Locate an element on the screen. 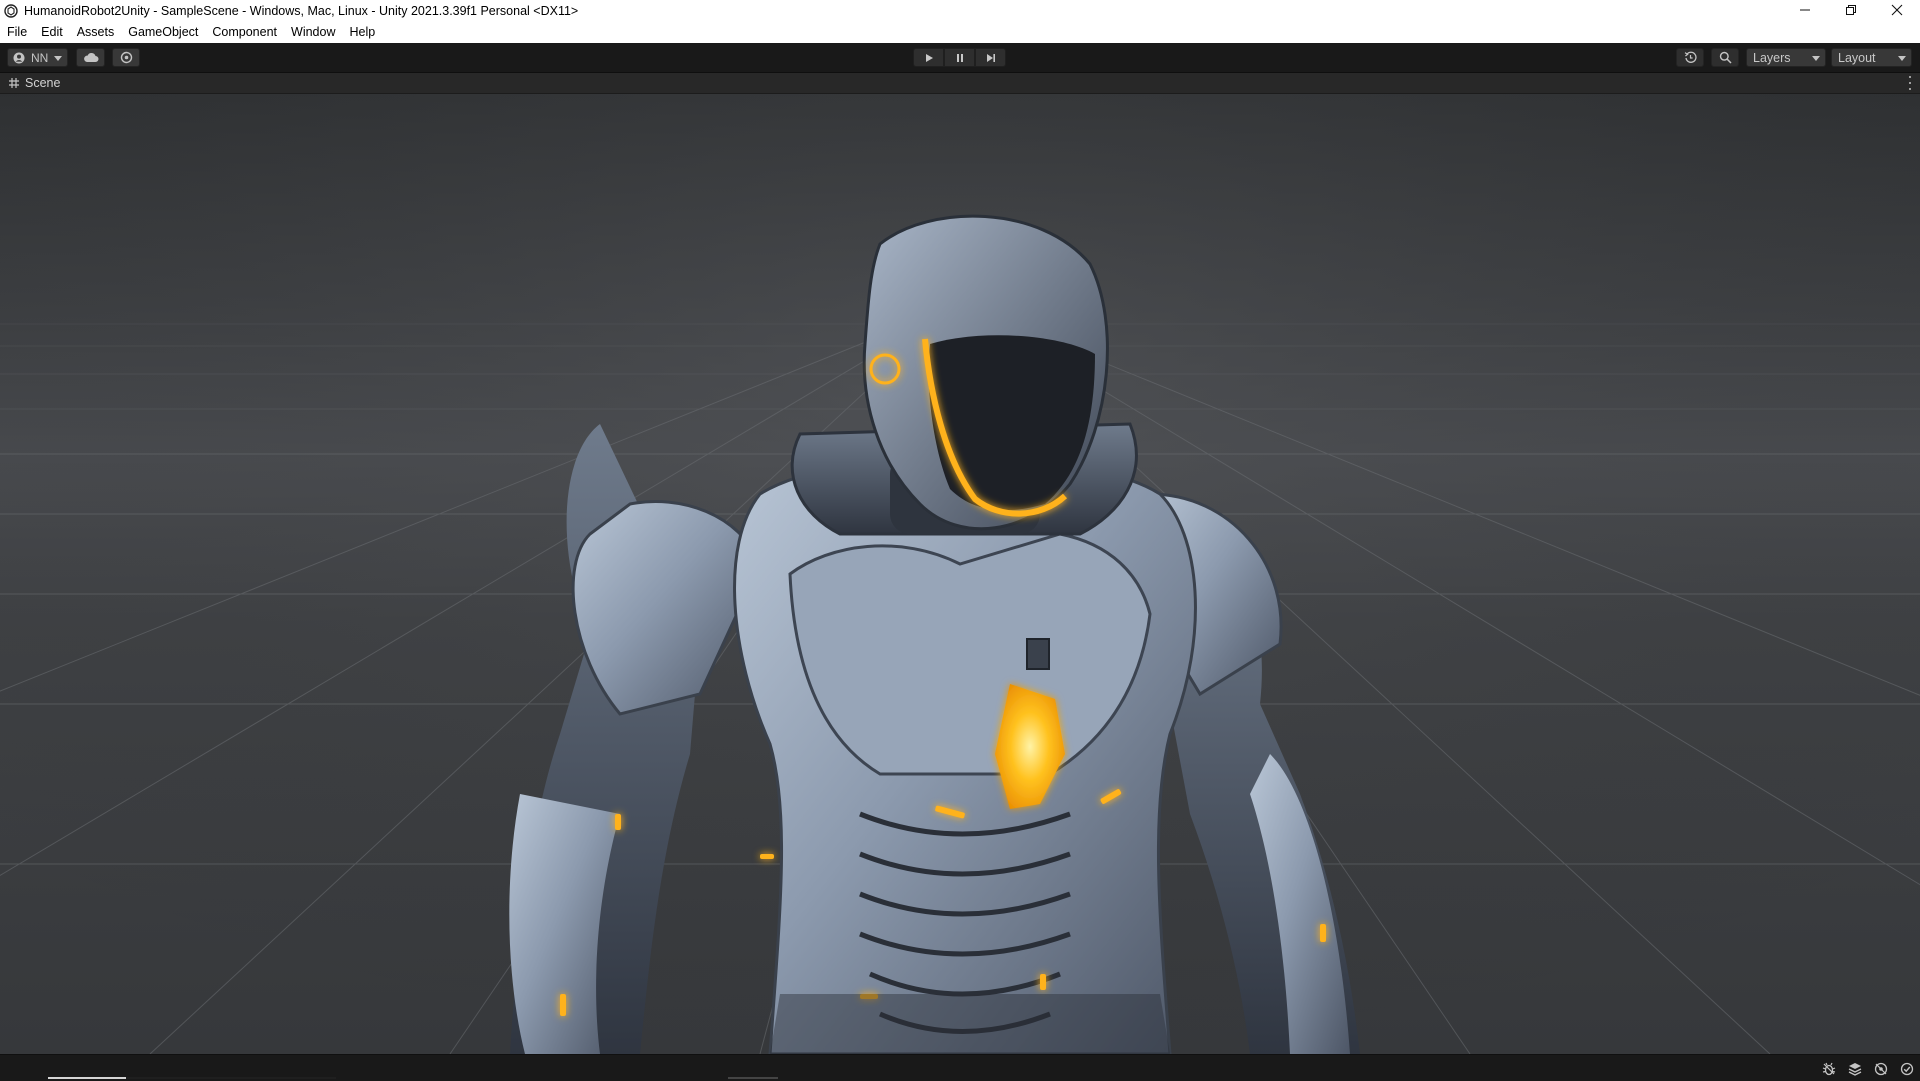 The height and width of the screenshot is (1081, 1920). check-circle-icon is located at coordinates (1907, 1069).